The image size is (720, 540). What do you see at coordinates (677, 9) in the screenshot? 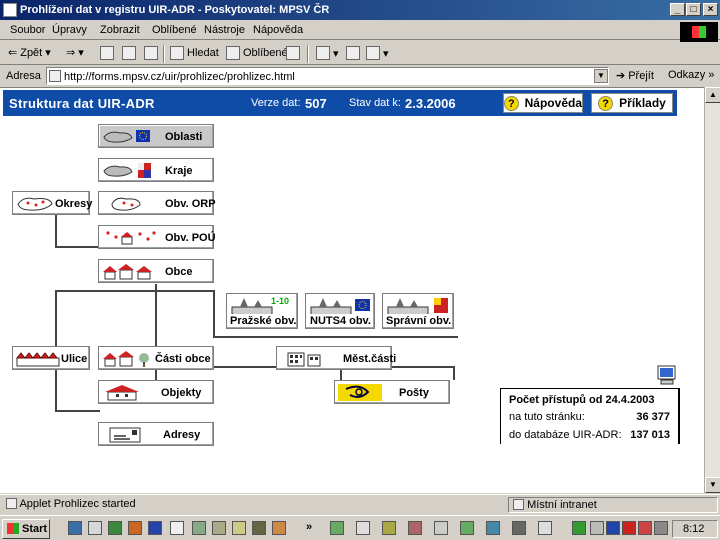
I see `minimize-button: _` at bounding box center [677, 9].